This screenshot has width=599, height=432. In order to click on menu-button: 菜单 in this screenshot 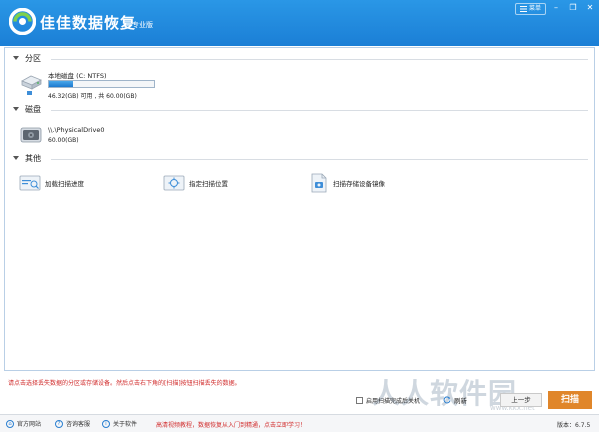, I will do `click(531, 9)`.